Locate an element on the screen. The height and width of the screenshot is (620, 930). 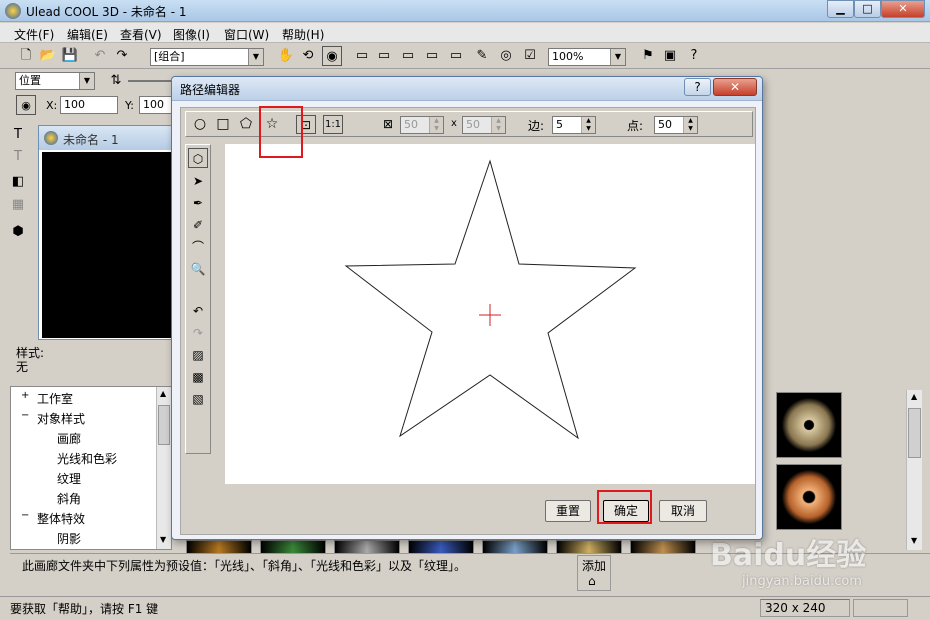
text-tool-icon: T is located at coordinates (18, 135).